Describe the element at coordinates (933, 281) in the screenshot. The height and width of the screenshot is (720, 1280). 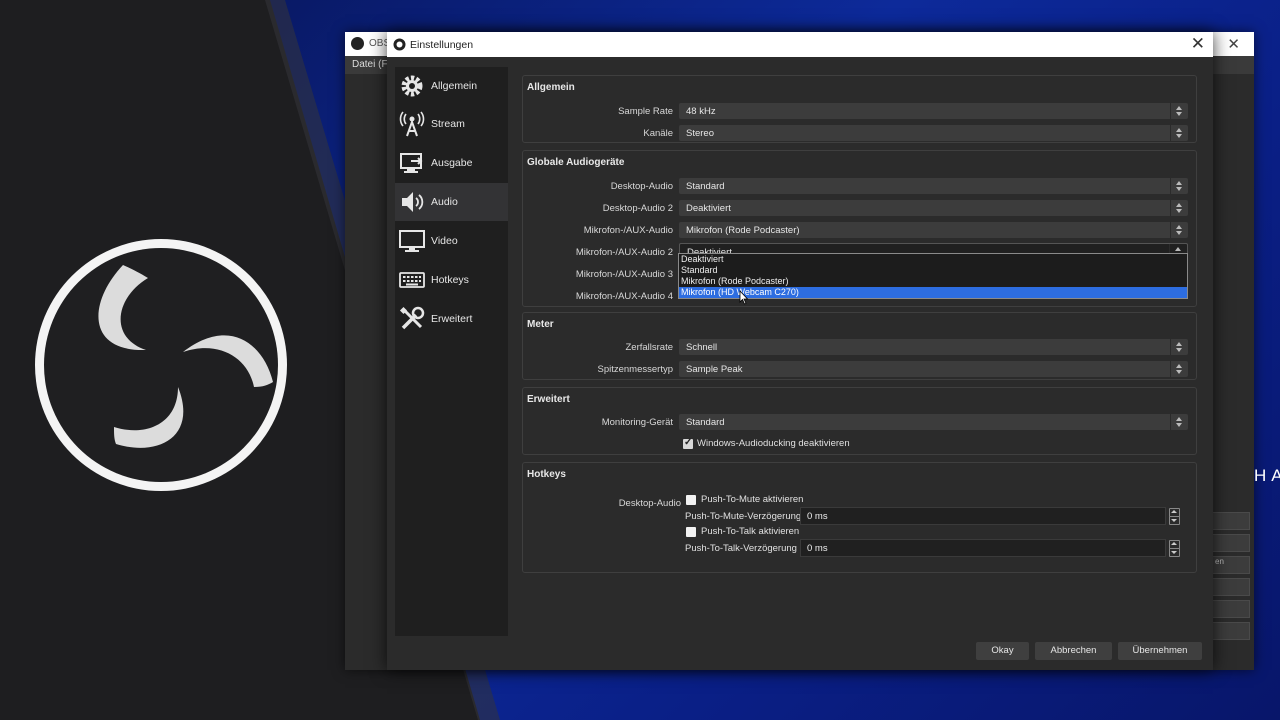
I see `dropdown-option: Mikrofon (Rode Podcaster)` at that location.